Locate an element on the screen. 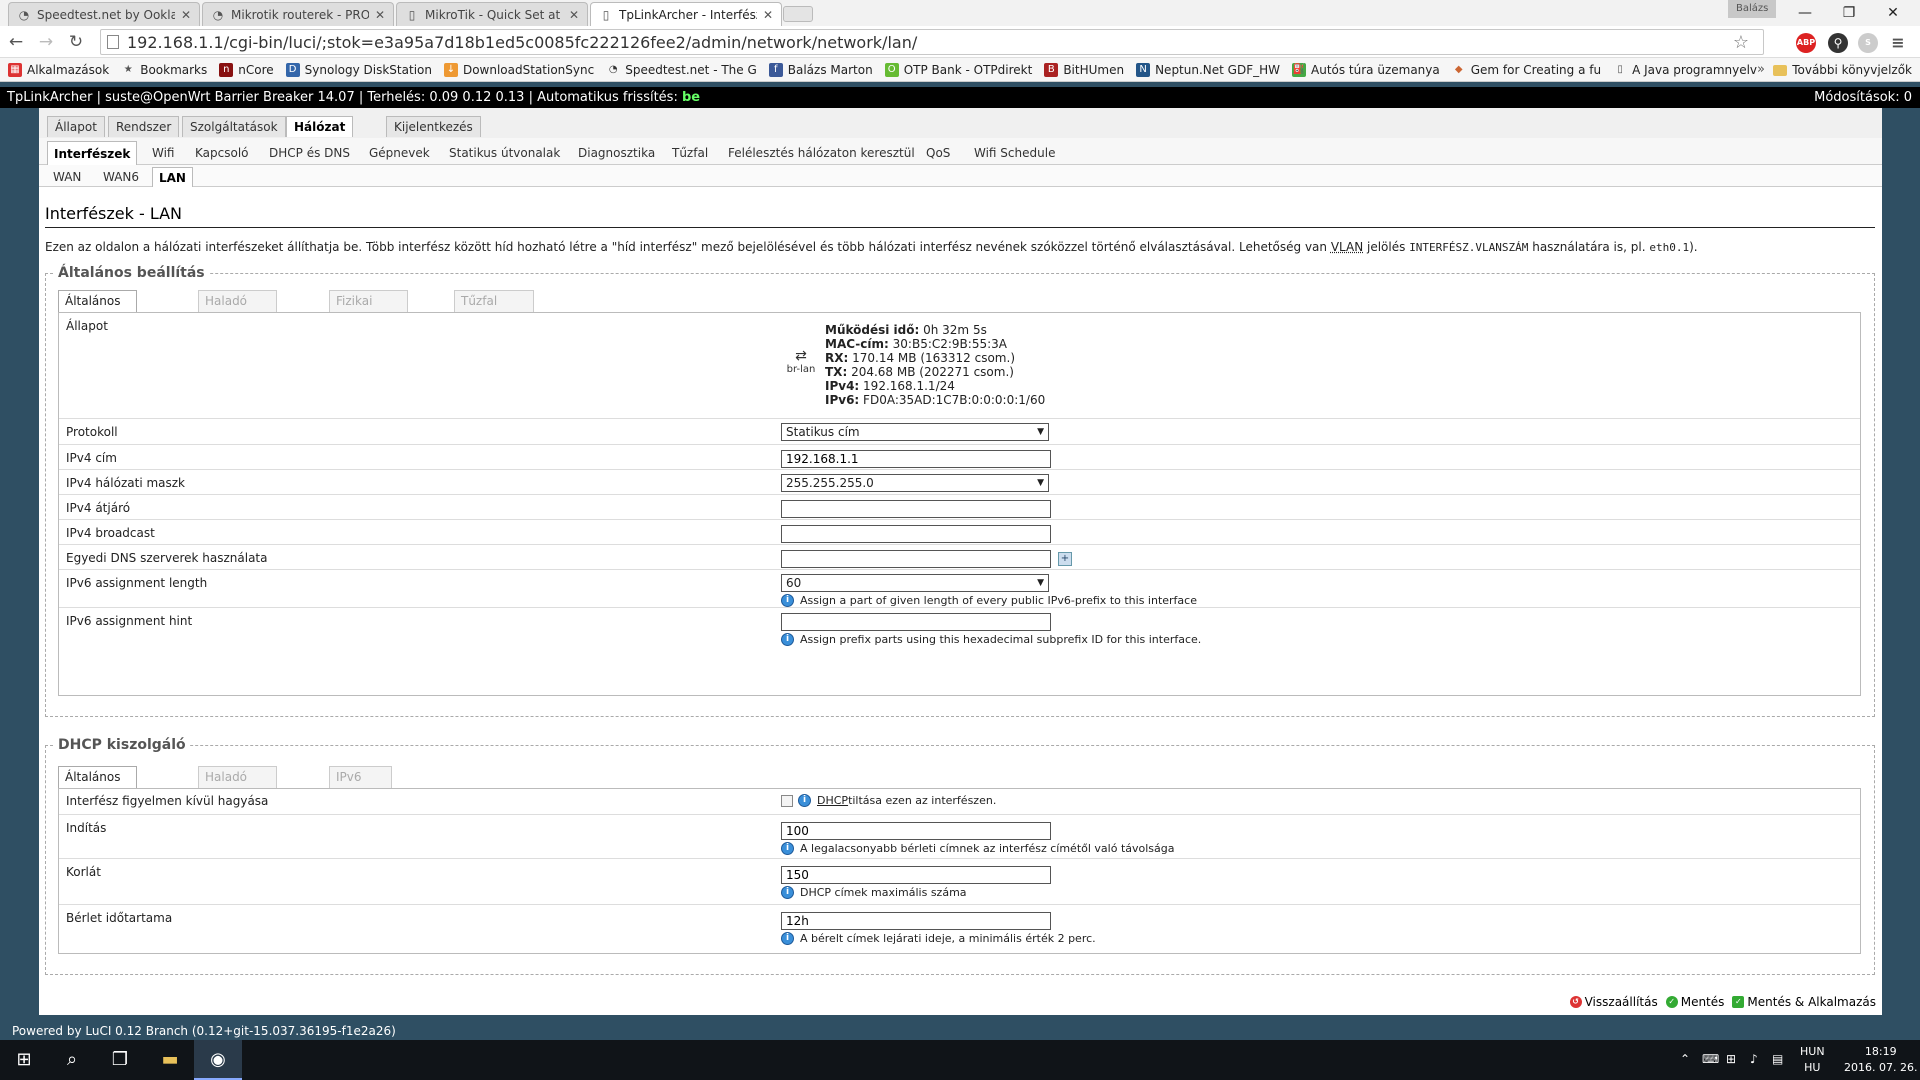 The width and height of the screenshot is (1920, 1080). close-window-icon: ✕ is located at coordinates (1893, 13).